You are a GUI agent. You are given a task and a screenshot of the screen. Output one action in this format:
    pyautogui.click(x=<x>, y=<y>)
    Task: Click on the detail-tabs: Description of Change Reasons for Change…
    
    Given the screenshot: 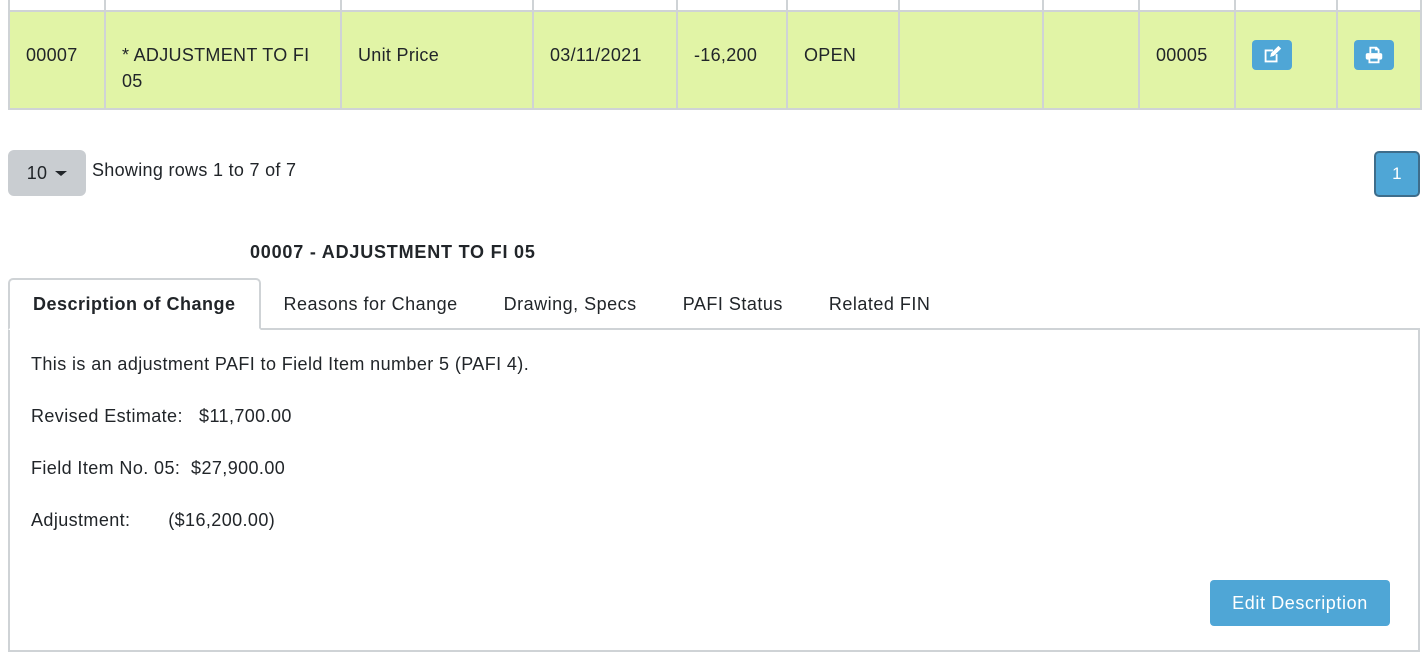 What is the action you would take?
    pyautogui.click(x=480, y=304)
    